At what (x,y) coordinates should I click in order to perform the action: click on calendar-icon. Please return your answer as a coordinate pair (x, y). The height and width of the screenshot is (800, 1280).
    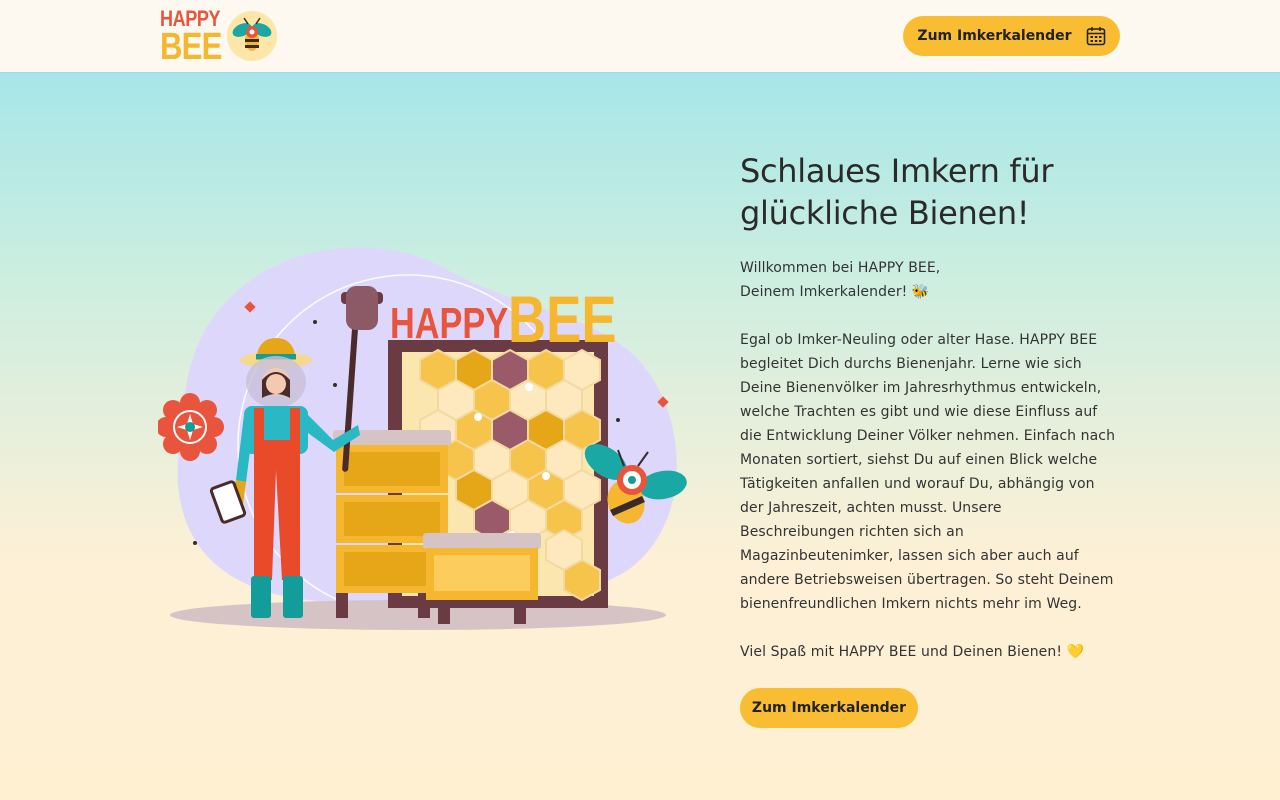
    Looking at the image, I should click on (1095, 36).